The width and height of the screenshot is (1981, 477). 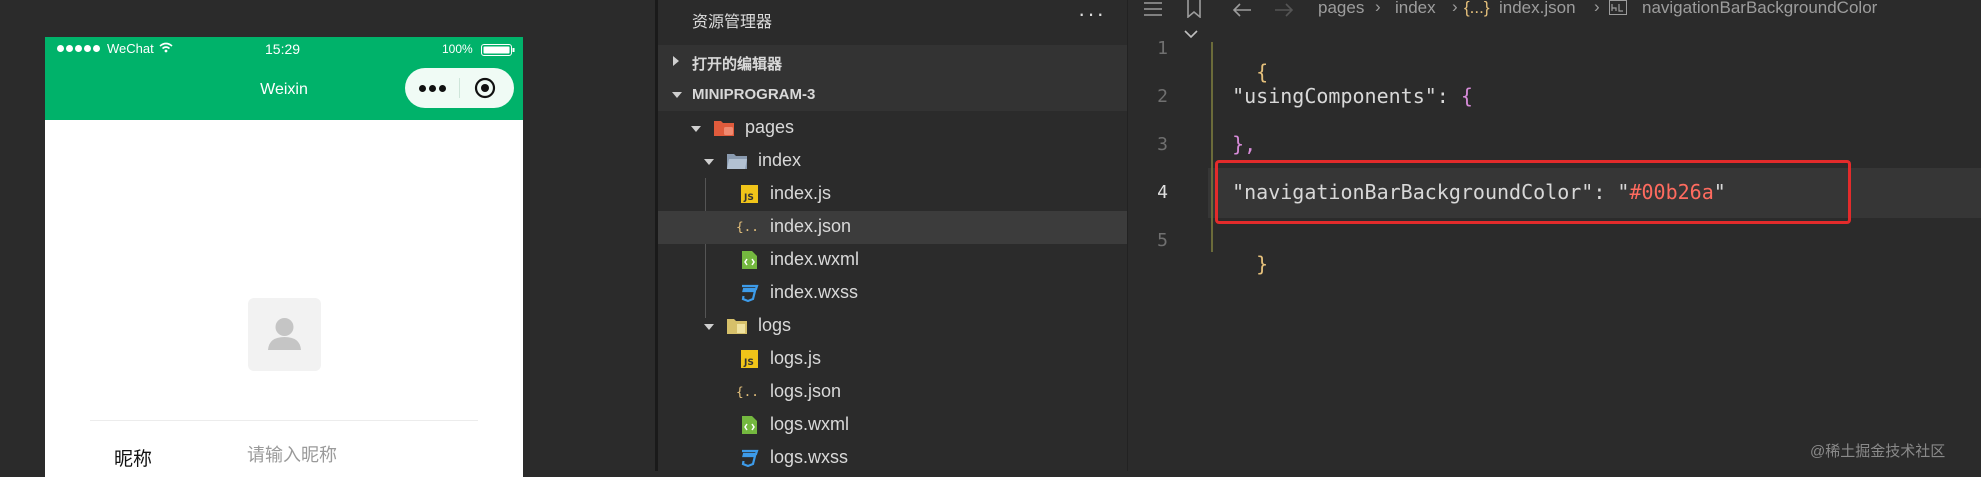 What do you see at coordinates (130, 48) in the screenshot?
I see `carrier-name: WeChat` at bounding box center [130, 48].